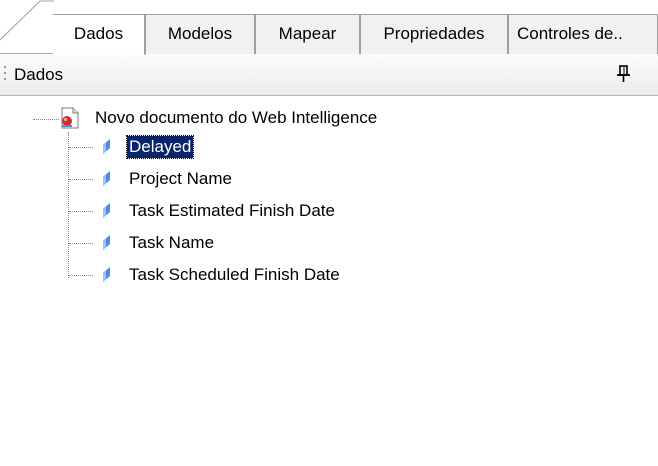 The height and width of the screenshot is (466, 658). Describe the element at coordinates (329, 75) in the screenshot. I see `panel-header: Dados` at that location.